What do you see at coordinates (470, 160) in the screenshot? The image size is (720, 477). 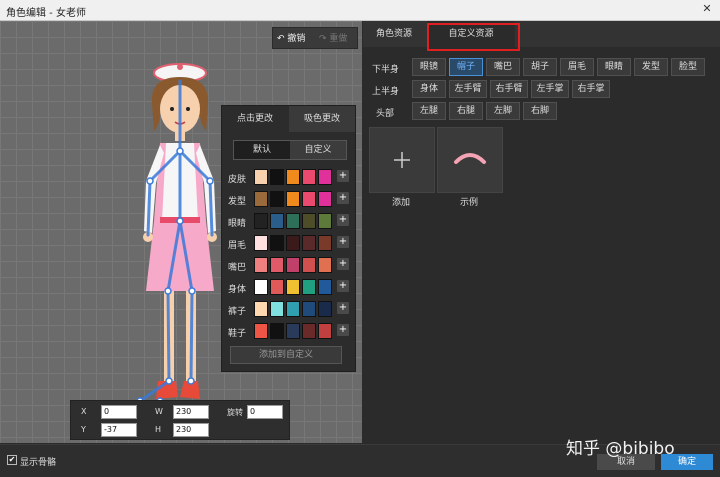 I see `example-resource-tile` at bounding box center [470, 160].